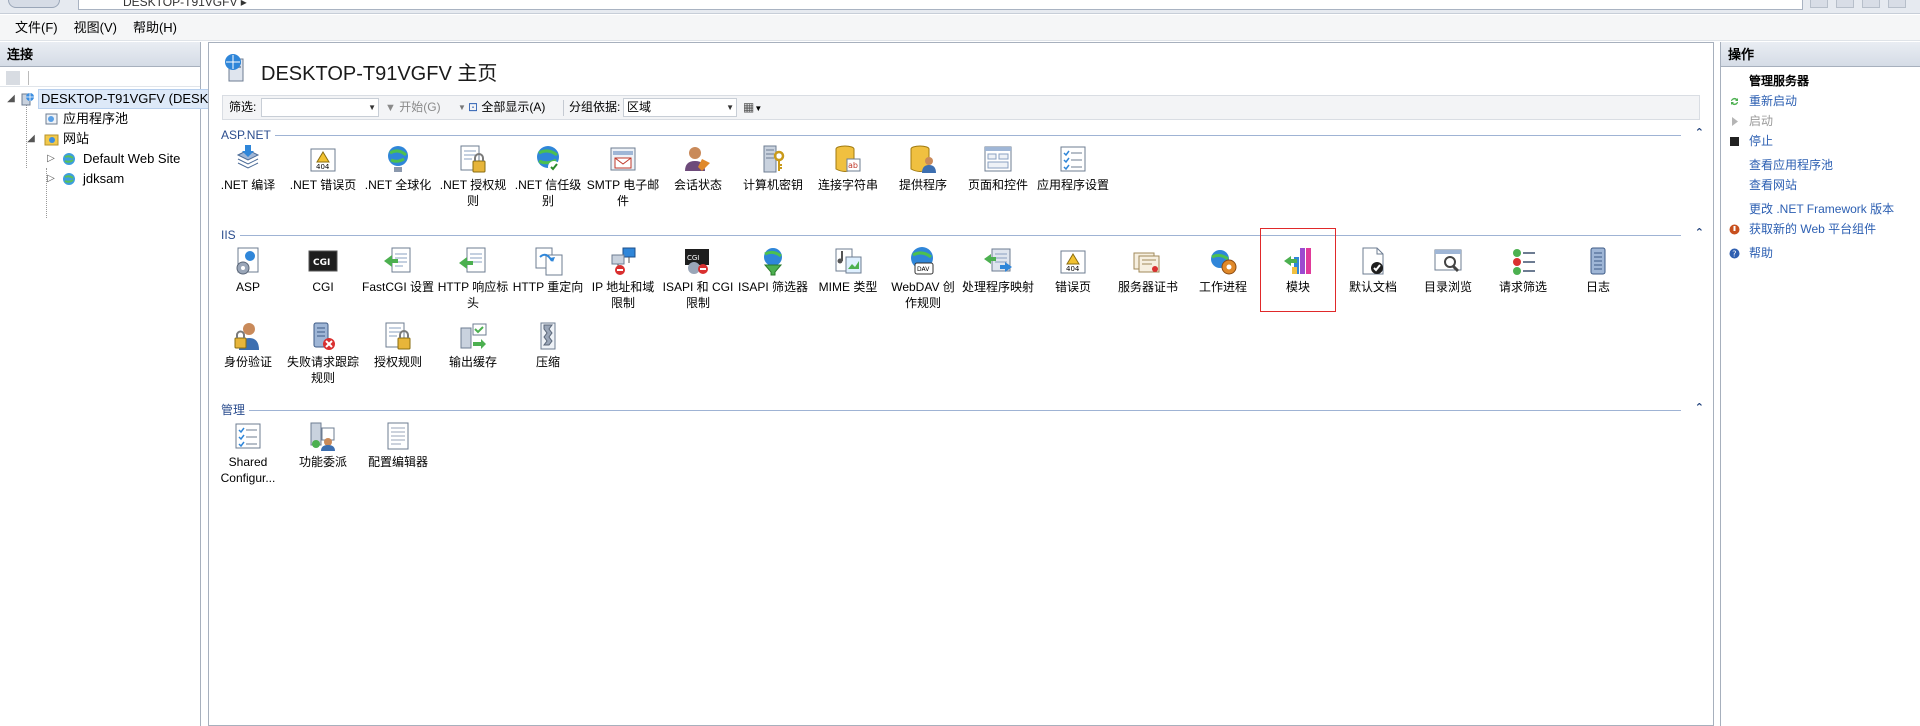 This screenshot has width=1920, height=726. I want to click on feature-output-caching: 输出缓存, so click(473, 345).